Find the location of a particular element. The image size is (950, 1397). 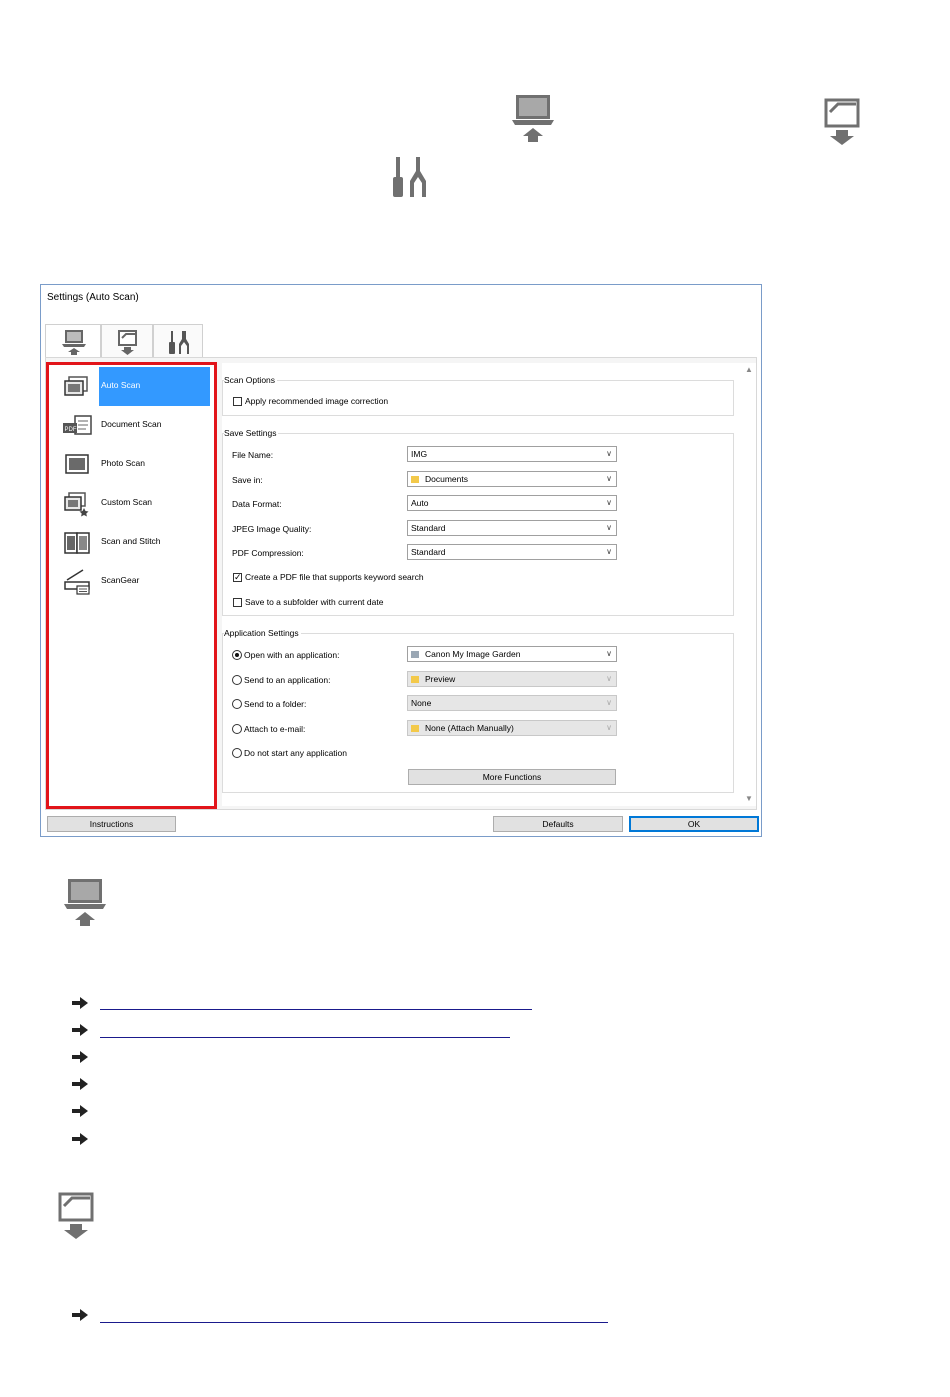

scangear-icon is located at coordinates (77, 582).